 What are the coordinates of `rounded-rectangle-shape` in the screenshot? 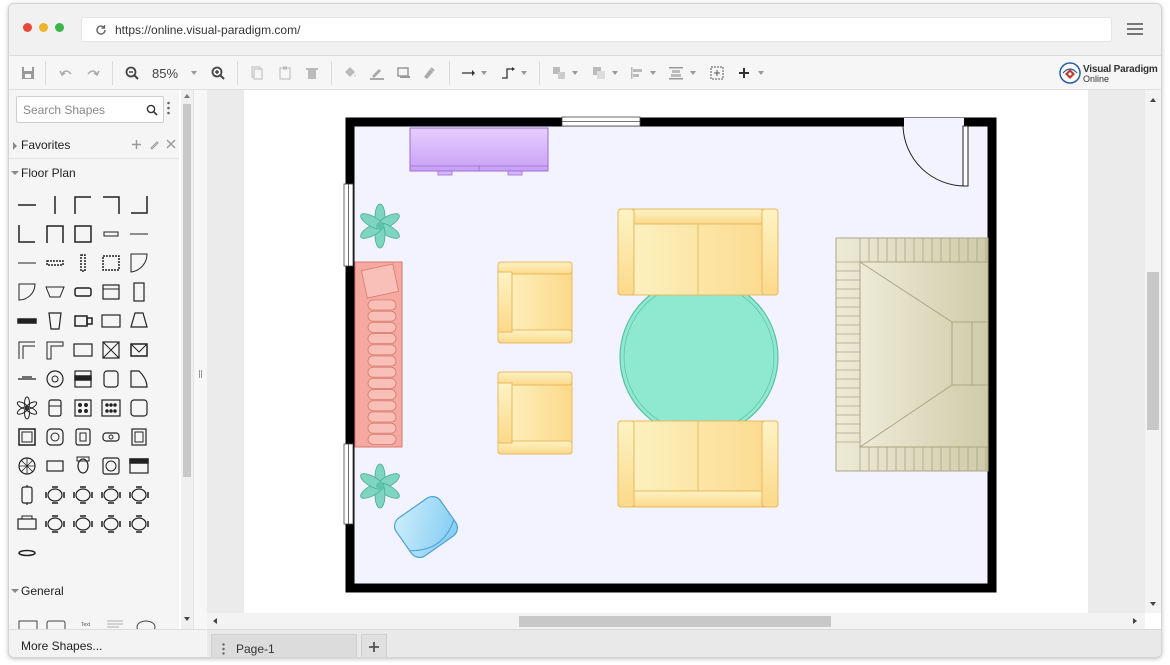 It's located at (56, 624).